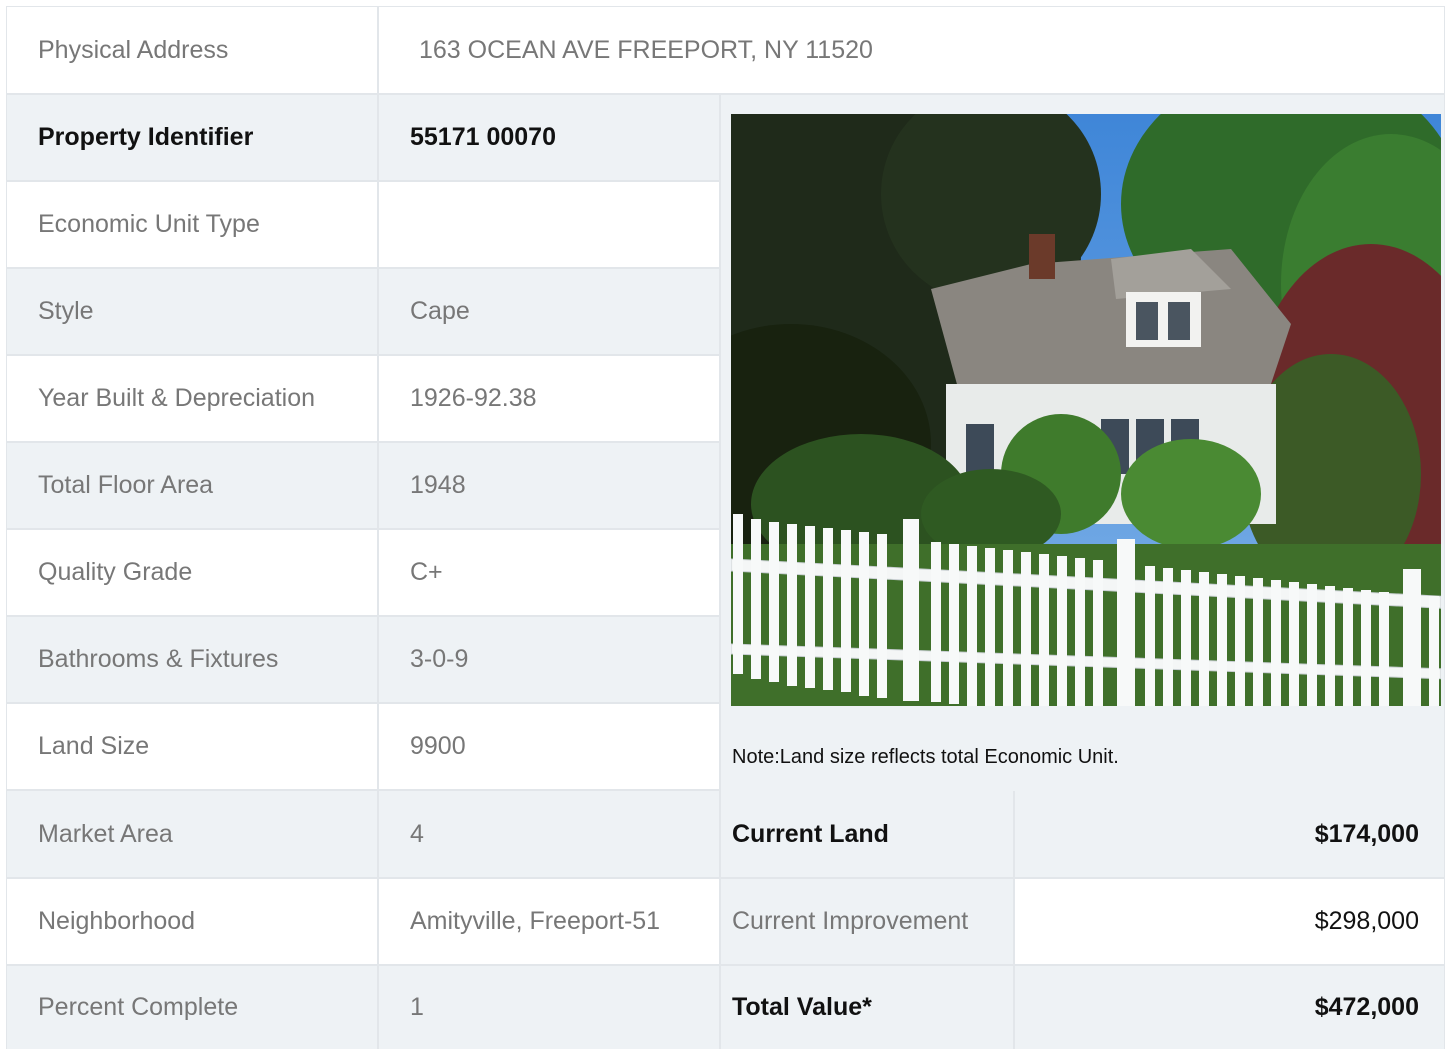 The width and height of the screenshot is (1449, 1049). I want to click on row-value-total-floor-area: 1948, so click(549, 485).